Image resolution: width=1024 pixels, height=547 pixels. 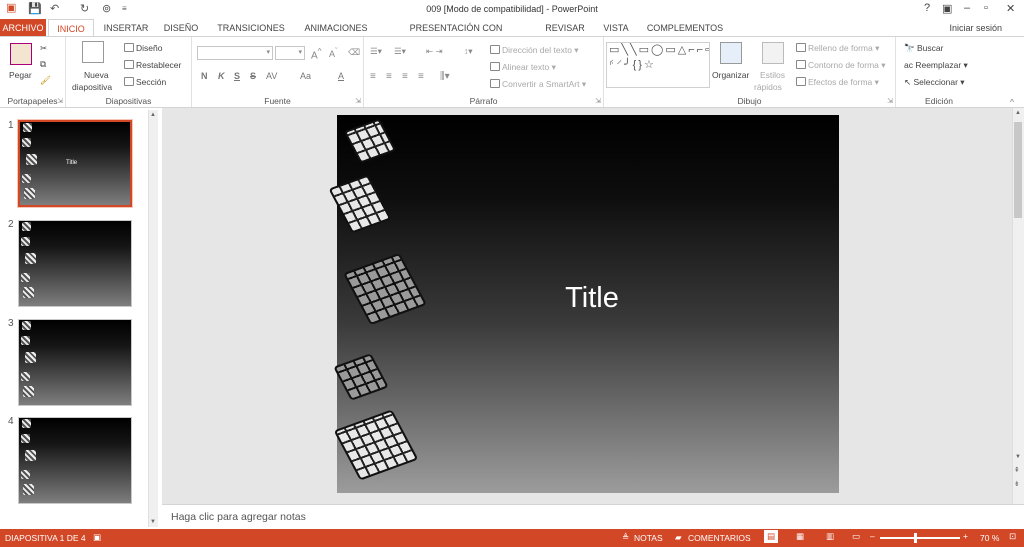 What do you see at coordinates (341, 76) in the screenshot?
I see `font-color-button: A` at bounding box center [341, 76].